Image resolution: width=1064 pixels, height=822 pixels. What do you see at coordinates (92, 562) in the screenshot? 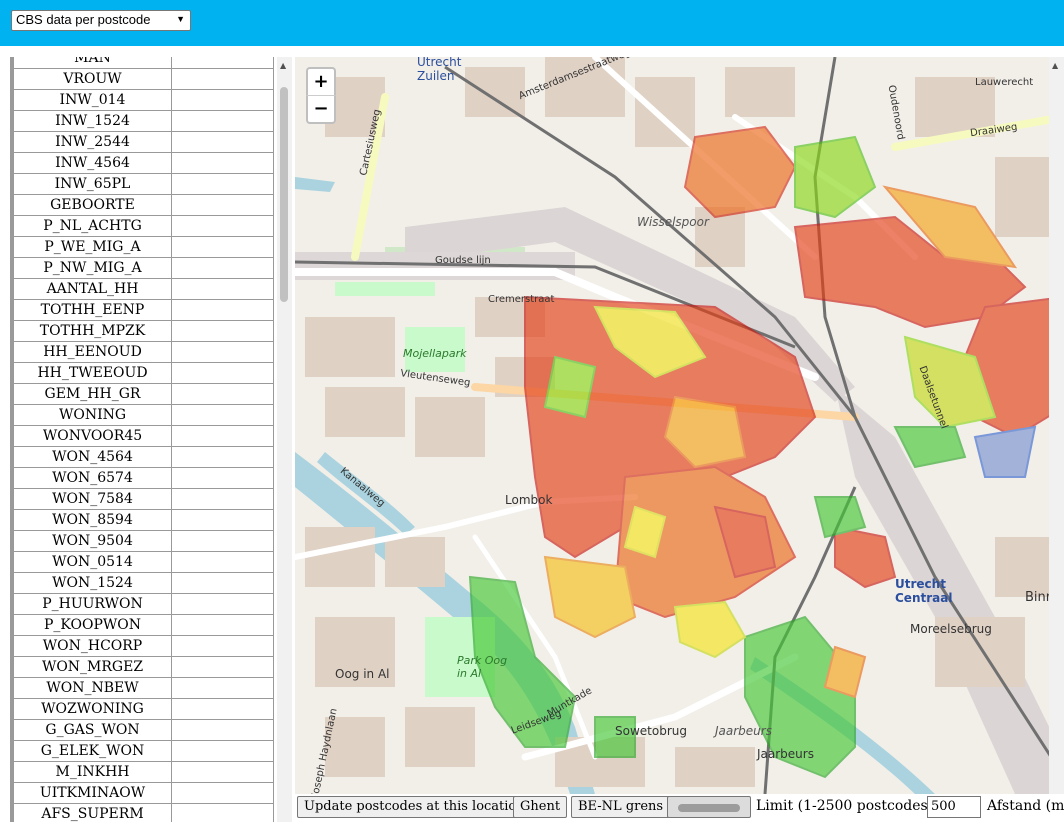
I see `attribute-name: WON_0514` at bounding box center [92, 562].